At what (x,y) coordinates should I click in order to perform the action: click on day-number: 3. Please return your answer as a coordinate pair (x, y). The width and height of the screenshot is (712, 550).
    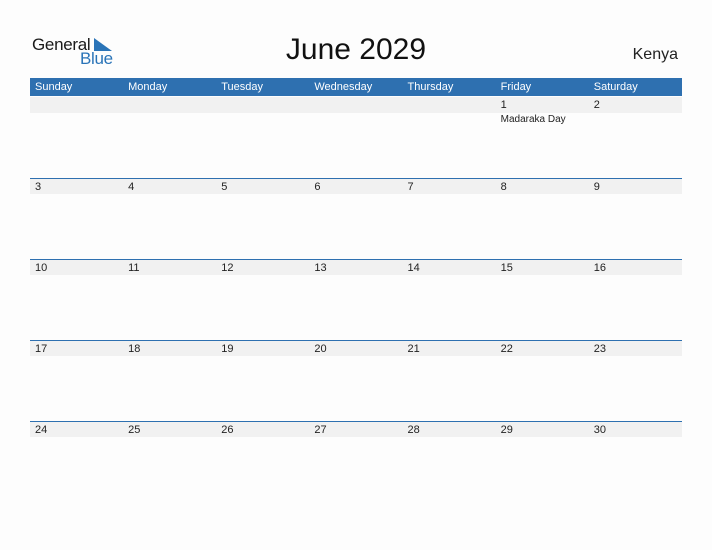
    Looking at the image, I should click on (38, 187).